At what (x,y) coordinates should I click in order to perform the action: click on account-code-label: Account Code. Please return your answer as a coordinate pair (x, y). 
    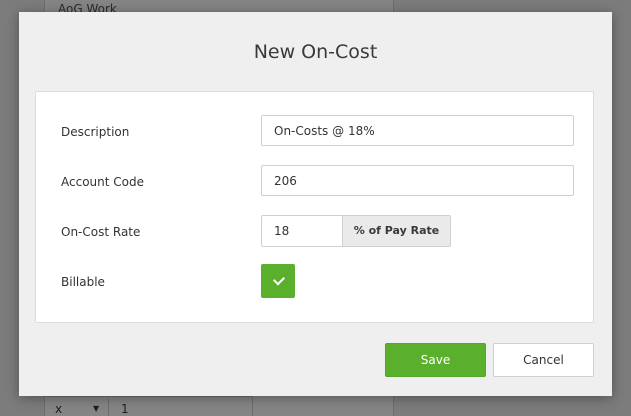
    Looking at the image, I should click on (102, 182).